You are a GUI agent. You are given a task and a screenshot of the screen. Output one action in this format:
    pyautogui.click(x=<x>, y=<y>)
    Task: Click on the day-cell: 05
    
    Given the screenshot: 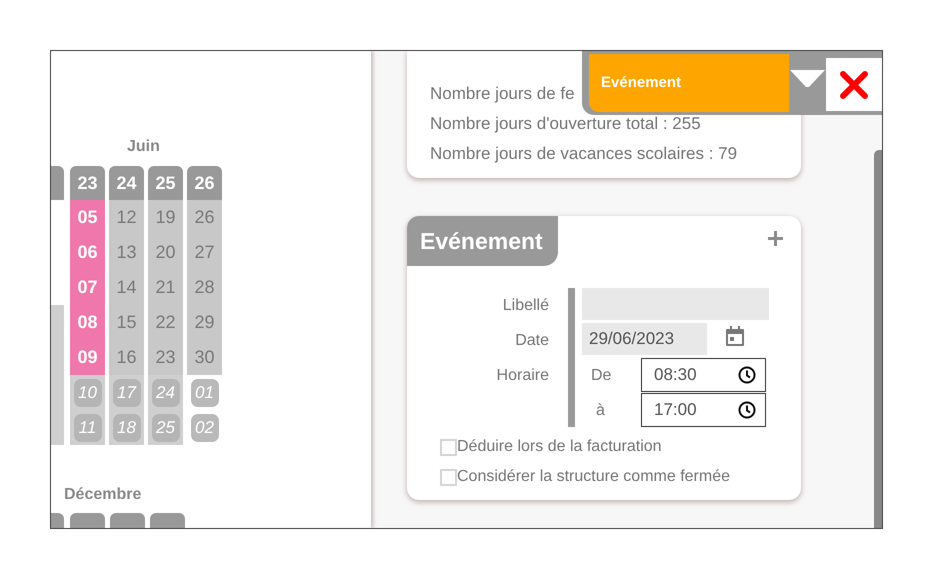 What is the action you would take?
    pyautogui.click(x=87, y=217)
    